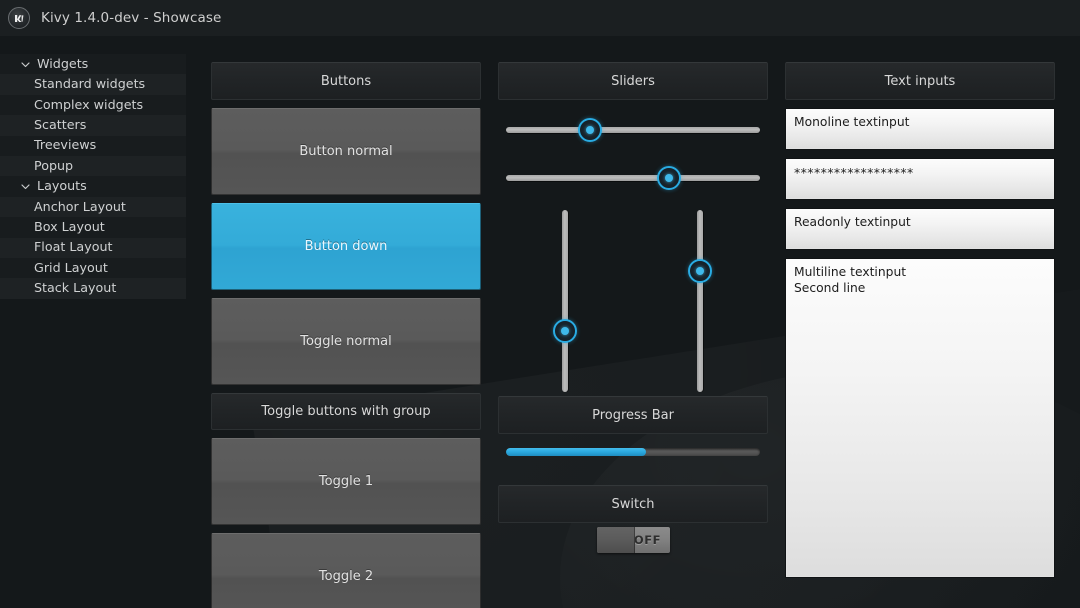 This screenshot has width=1080, height=608. Describe the element at coordinates (850, 272) in the screenshot. I see `multiline-textinput-line-1: Multiline textinput` at that location.